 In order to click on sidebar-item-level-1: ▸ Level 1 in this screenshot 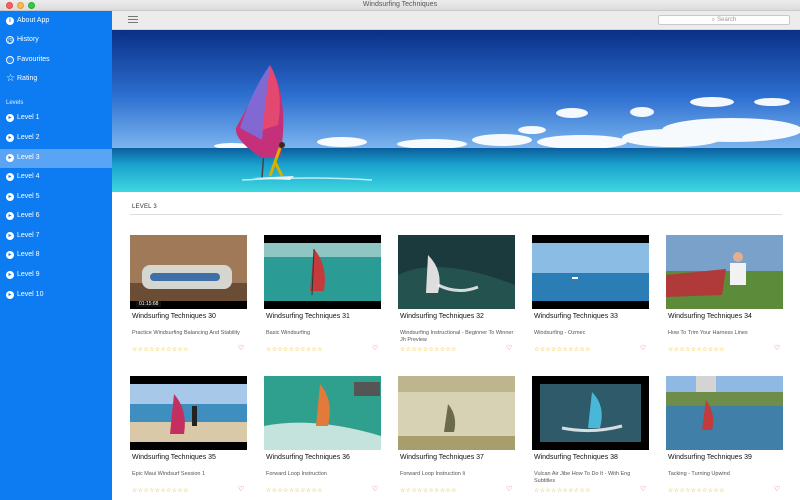, I will do `click(56, 118)`.